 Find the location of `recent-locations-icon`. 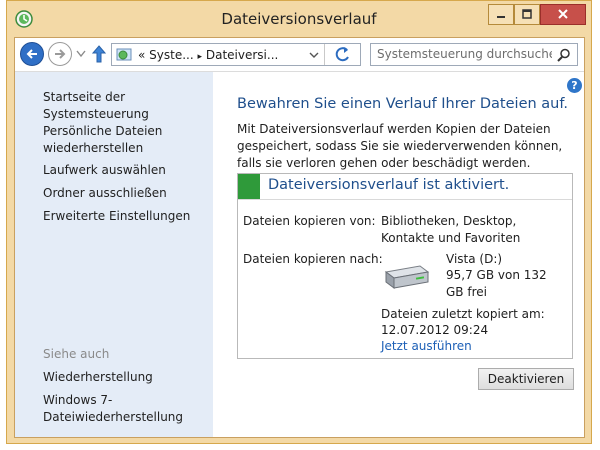

recent-locations-icon is located at coordinates (81, 54).